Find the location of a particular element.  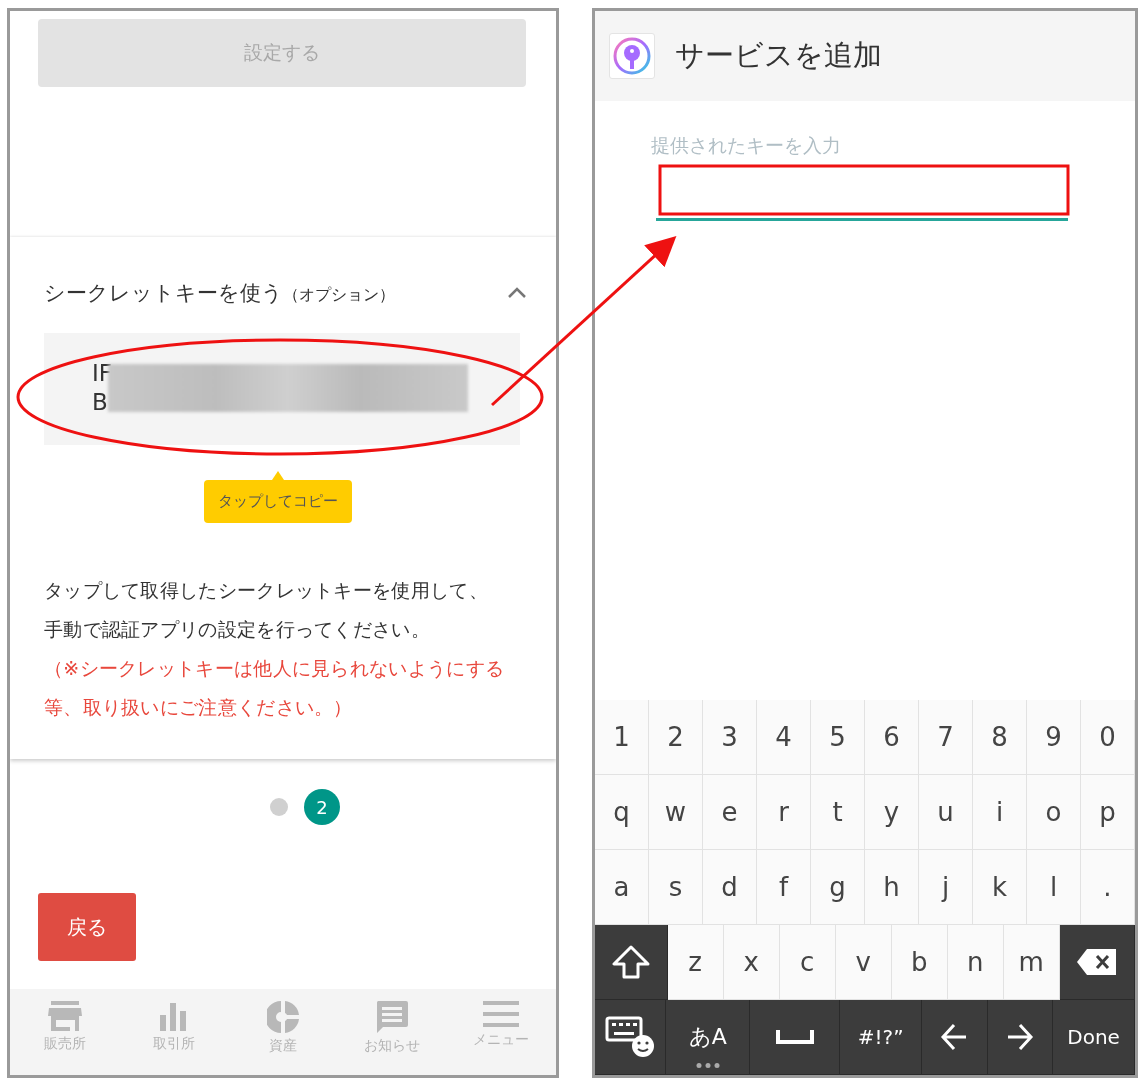

left-arrow-icon is located at coordinates (954, 1037).